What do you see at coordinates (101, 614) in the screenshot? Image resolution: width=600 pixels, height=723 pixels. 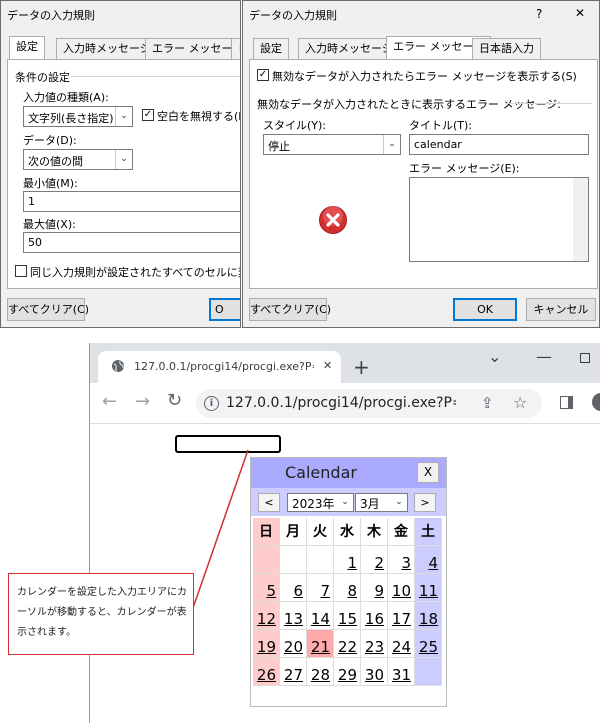 I see `explanation-note: カレンダーを設定した入力エリアにカーソルが移動すると、カレンダーが表示されます。` at bounding box center [101, 614].